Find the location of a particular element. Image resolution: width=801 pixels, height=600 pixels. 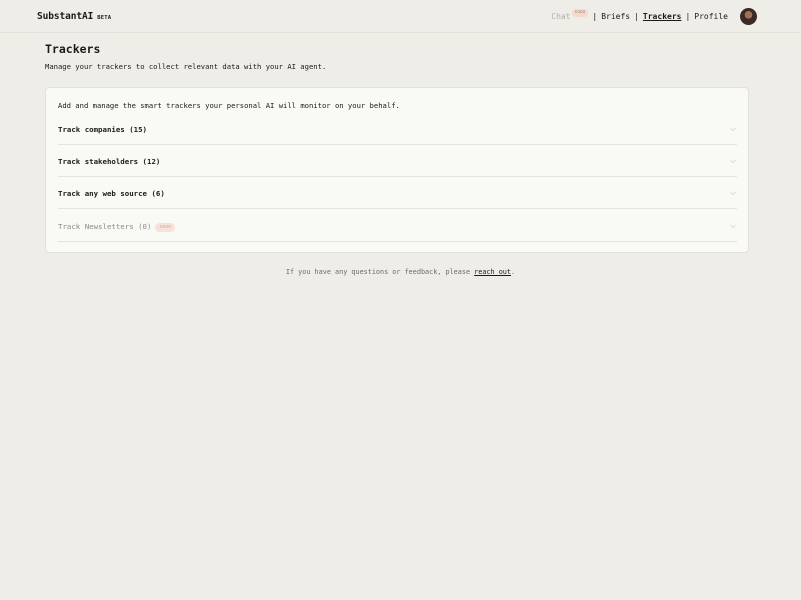

brand-name: SubstantAI is located at coordinates (65, 16).